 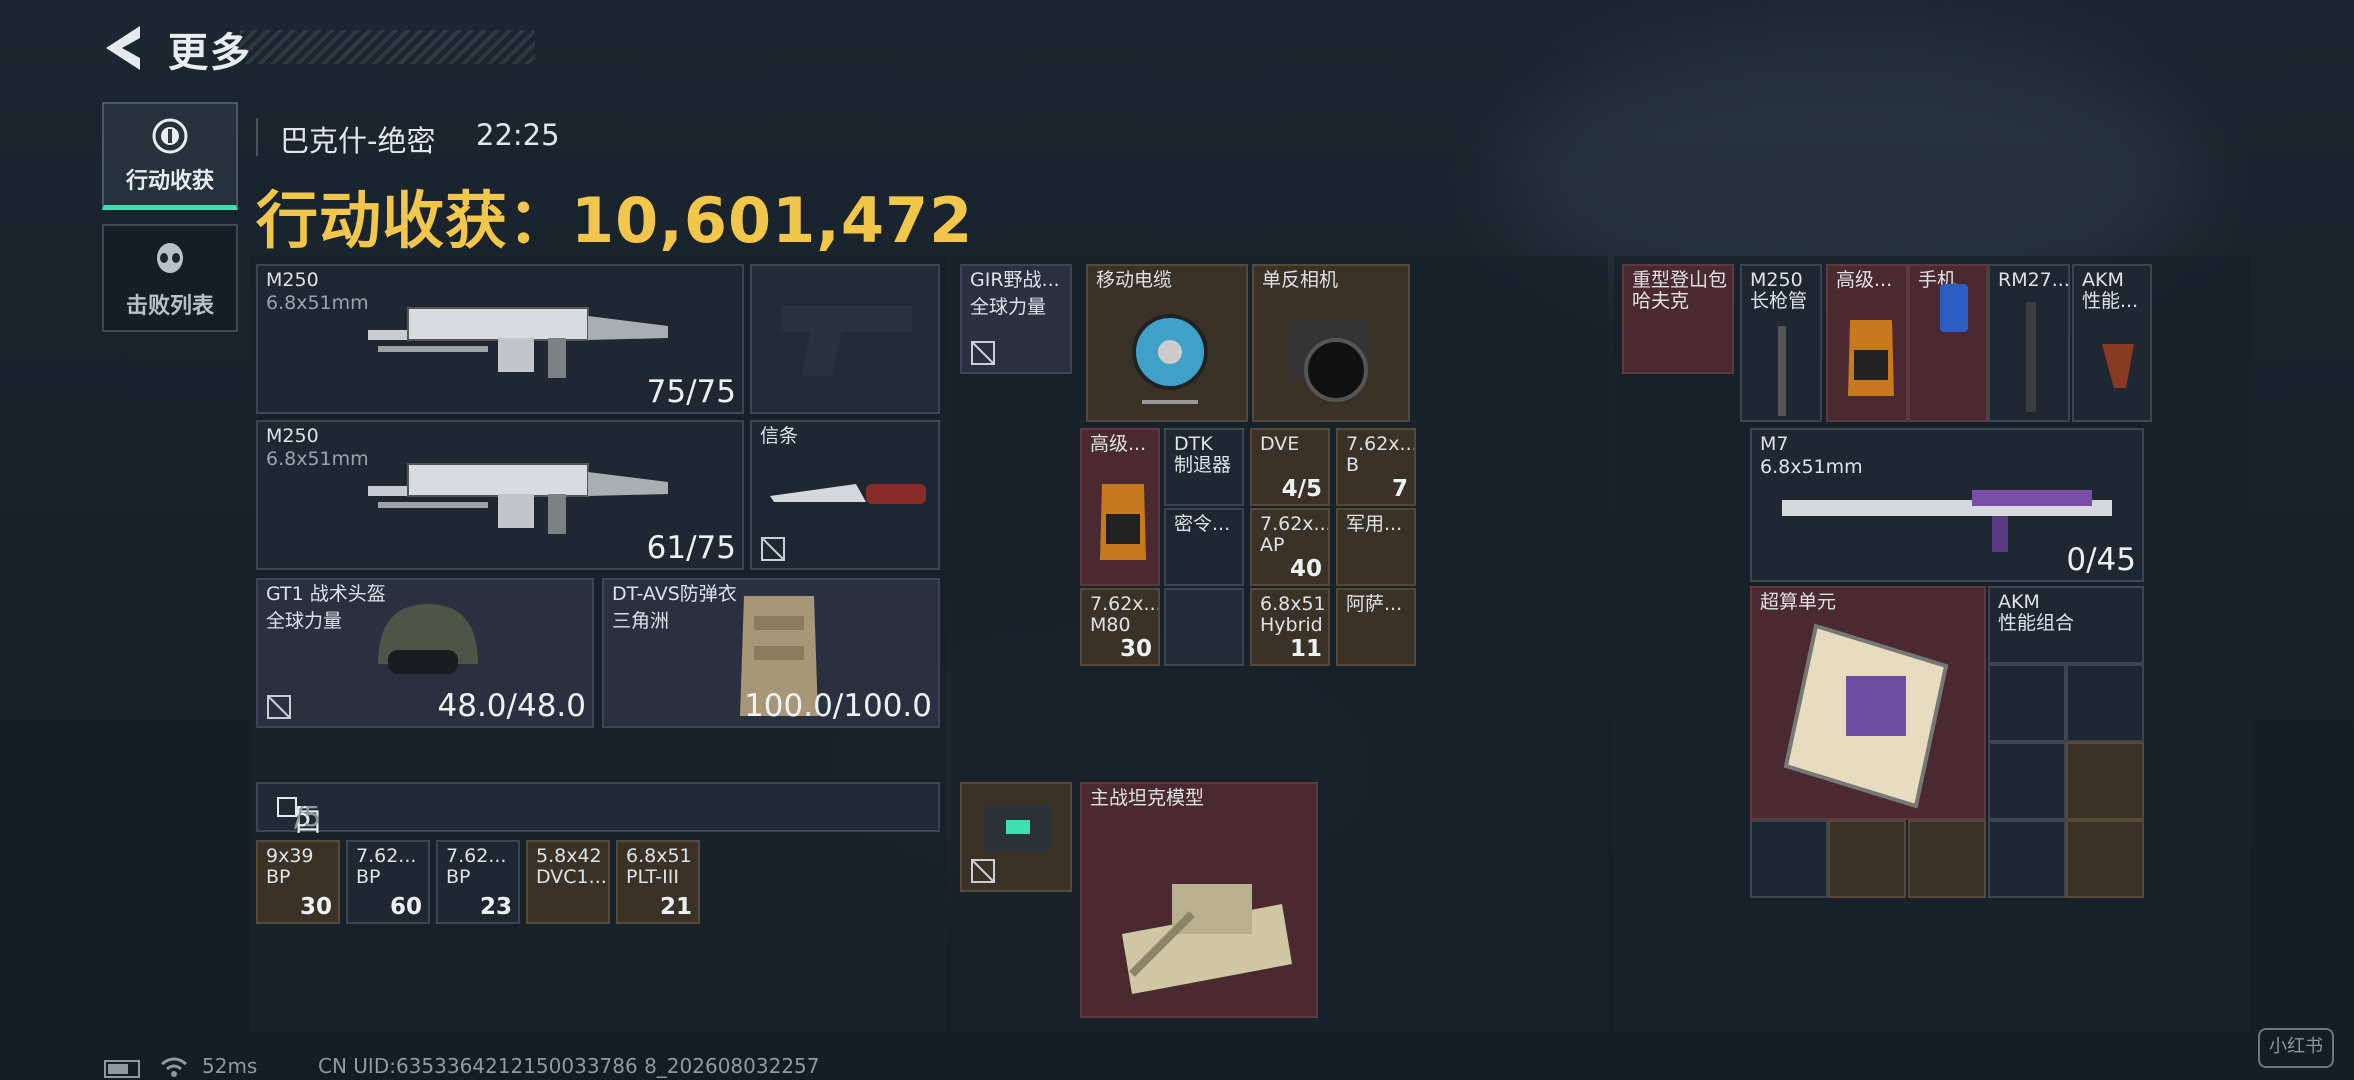 I want to click on storage-item: 7.62x... AP 40, so click(x=1290, y=547).